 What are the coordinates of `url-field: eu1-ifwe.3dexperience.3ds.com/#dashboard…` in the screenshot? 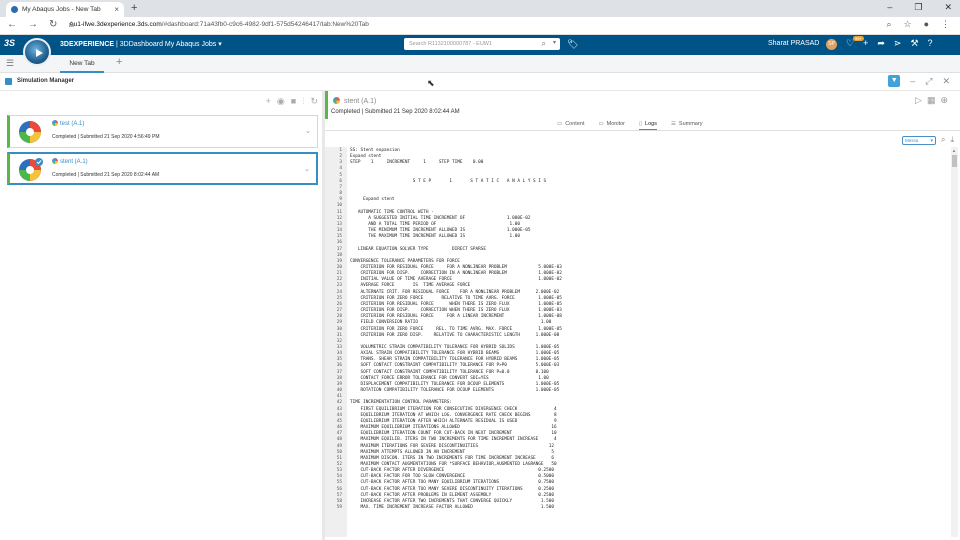 It's located at (219, 24).